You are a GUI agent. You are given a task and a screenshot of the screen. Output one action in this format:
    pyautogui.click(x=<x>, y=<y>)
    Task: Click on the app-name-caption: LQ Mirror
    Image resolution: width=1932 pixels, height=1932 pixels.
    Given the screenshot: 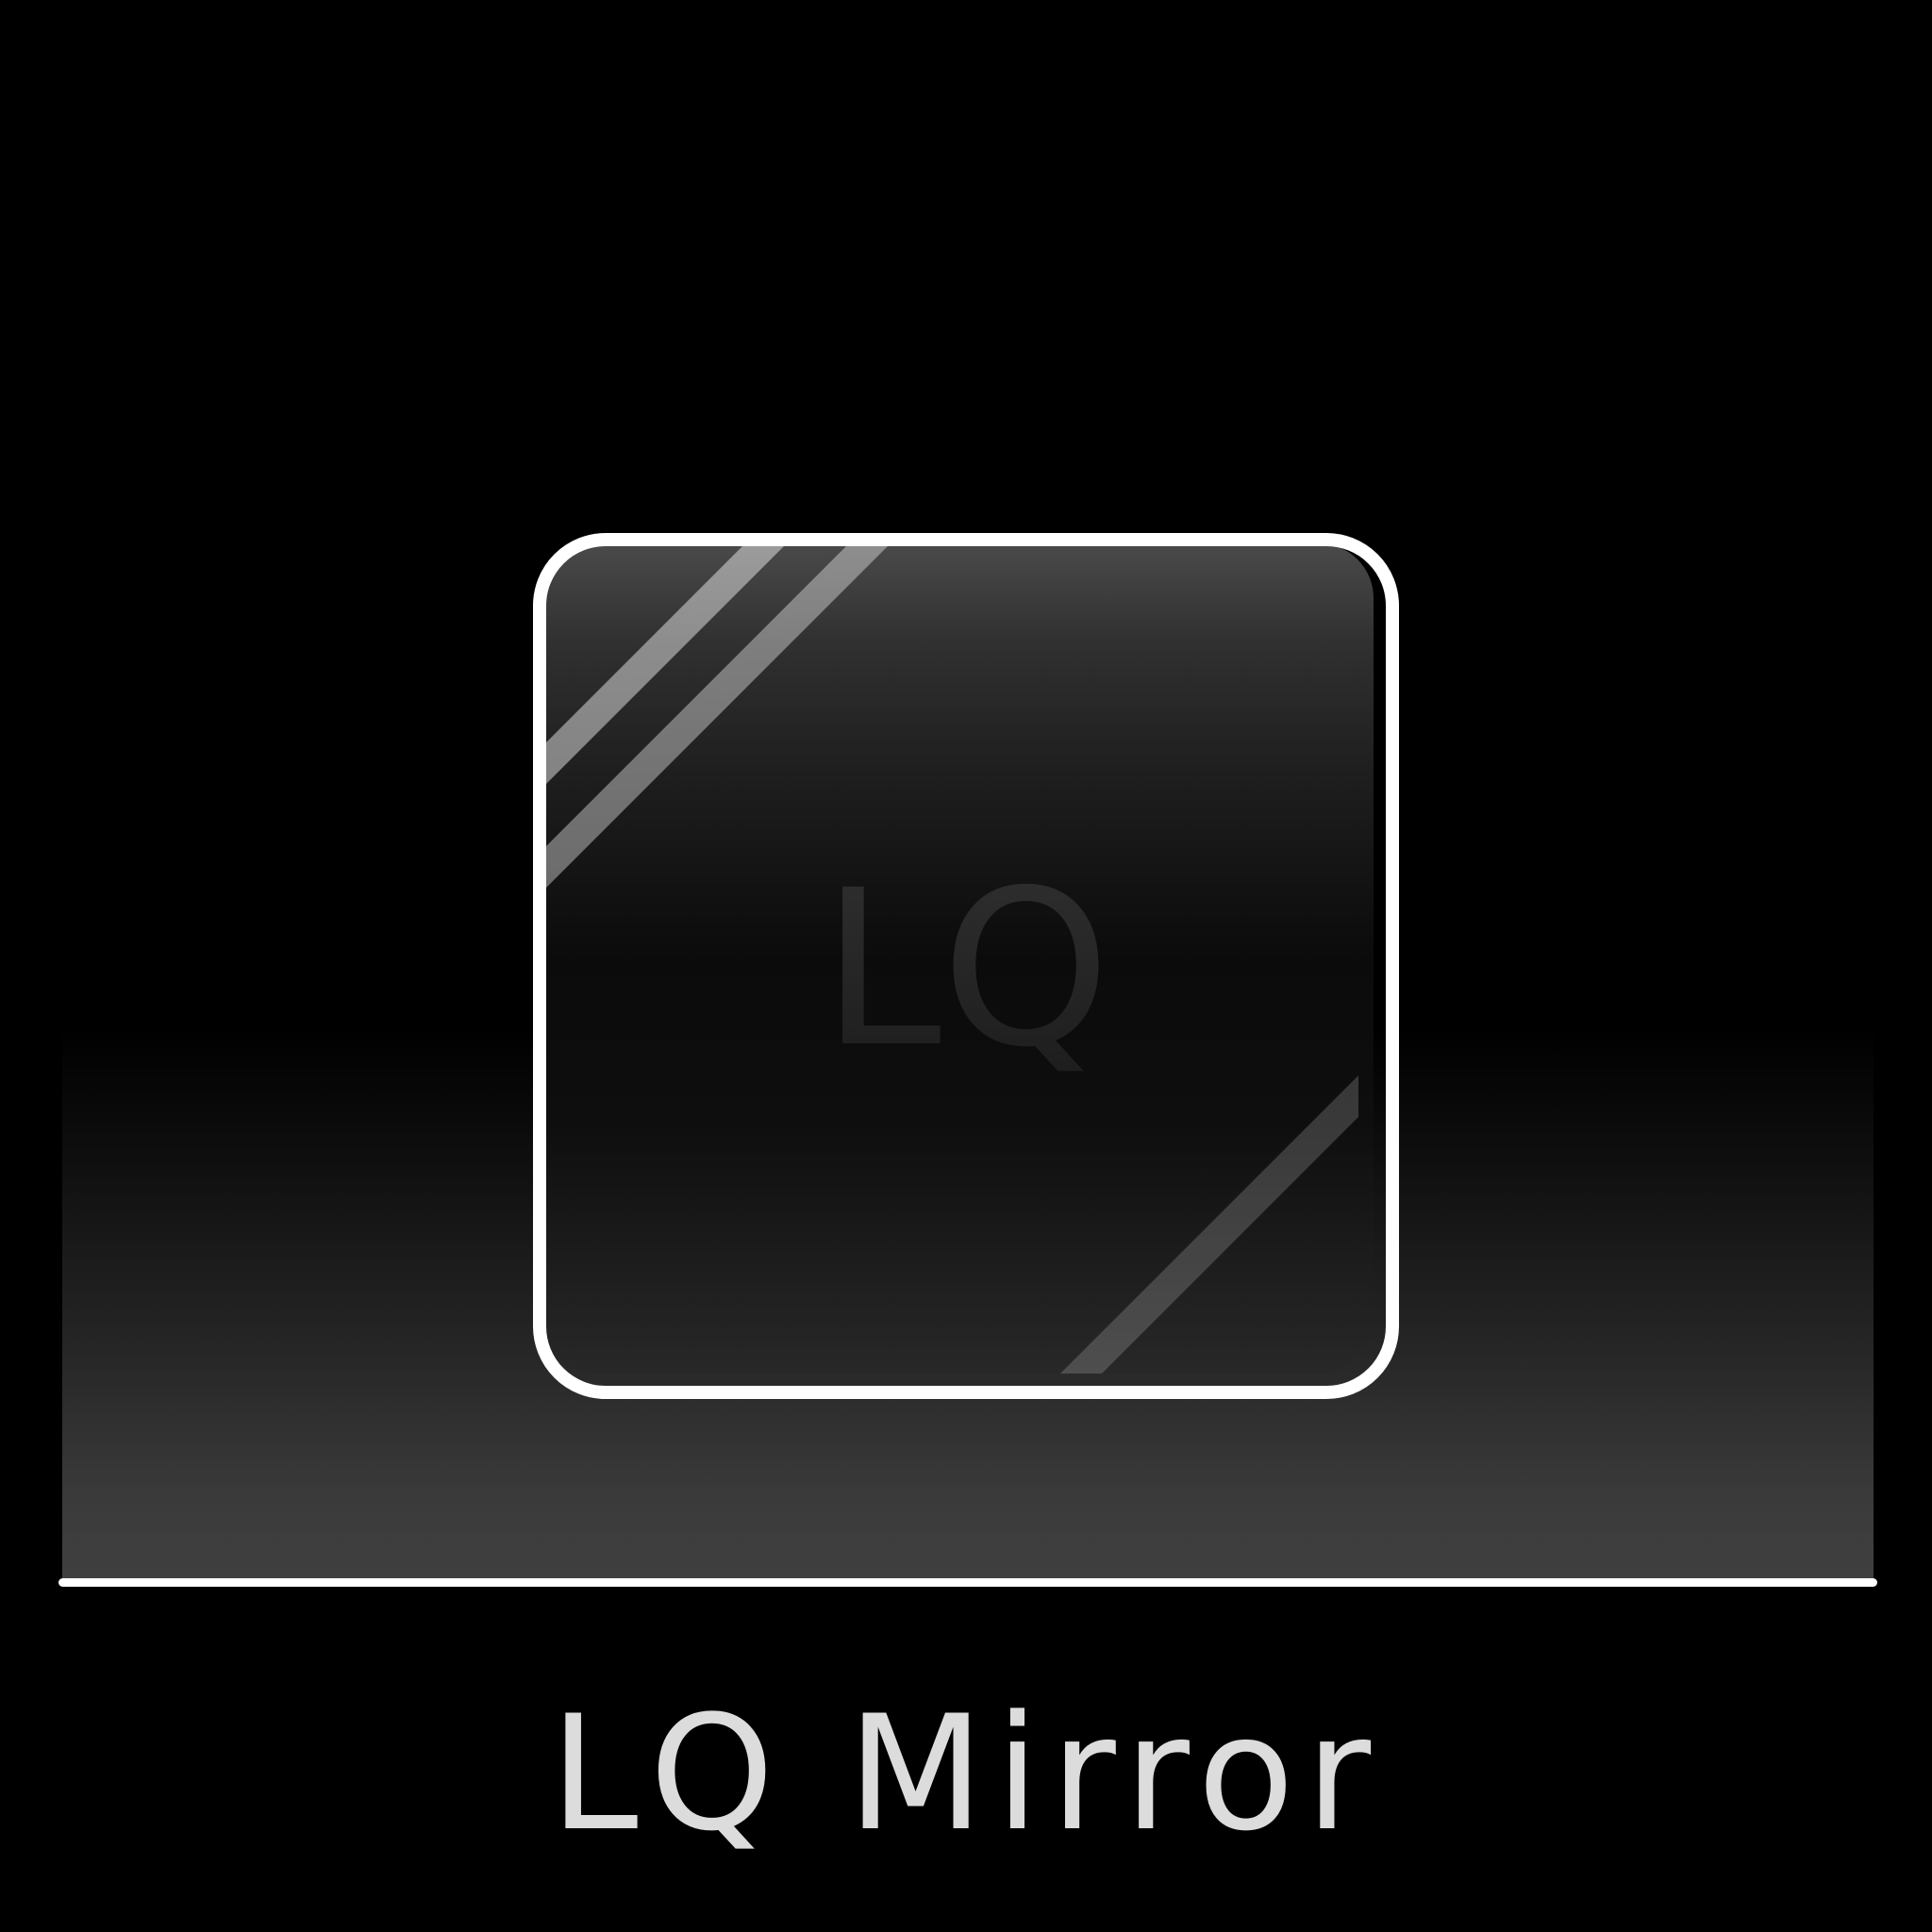 What is the action you would take?
    pyautogui.click(x=966, y=1773)
    